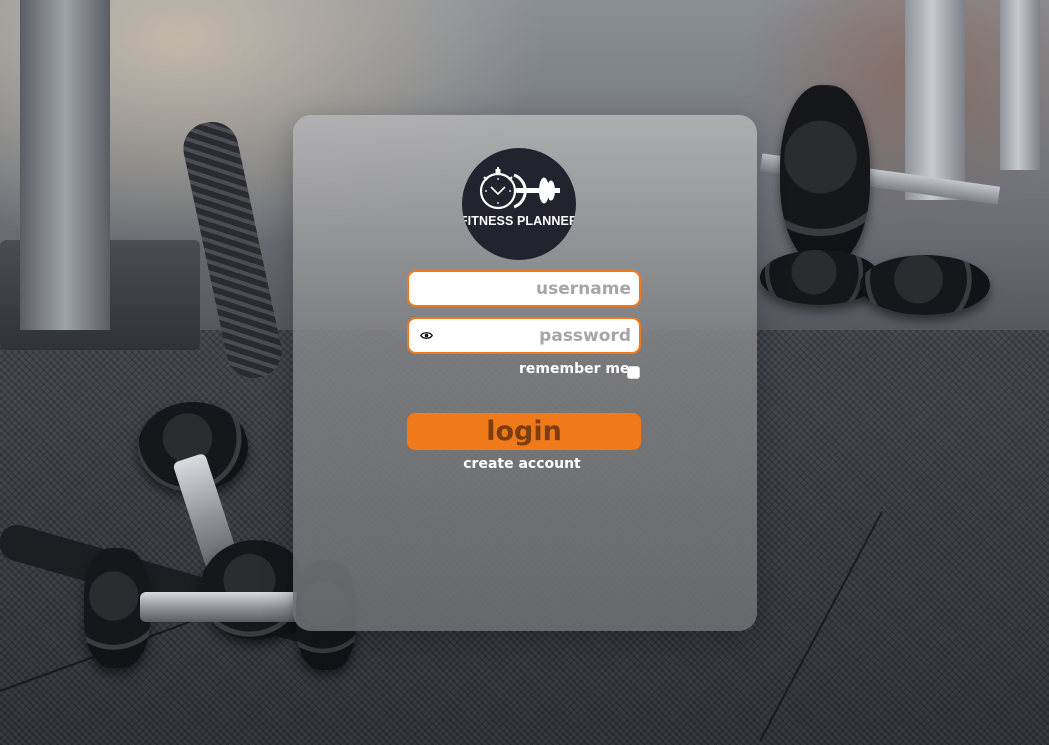 The height and width of the screenshot is (745, 1049). What do you see at coordinates (574, 369) in the screenshot?
I see `remember-me-label: remember me` at bounding box center [574, 369].